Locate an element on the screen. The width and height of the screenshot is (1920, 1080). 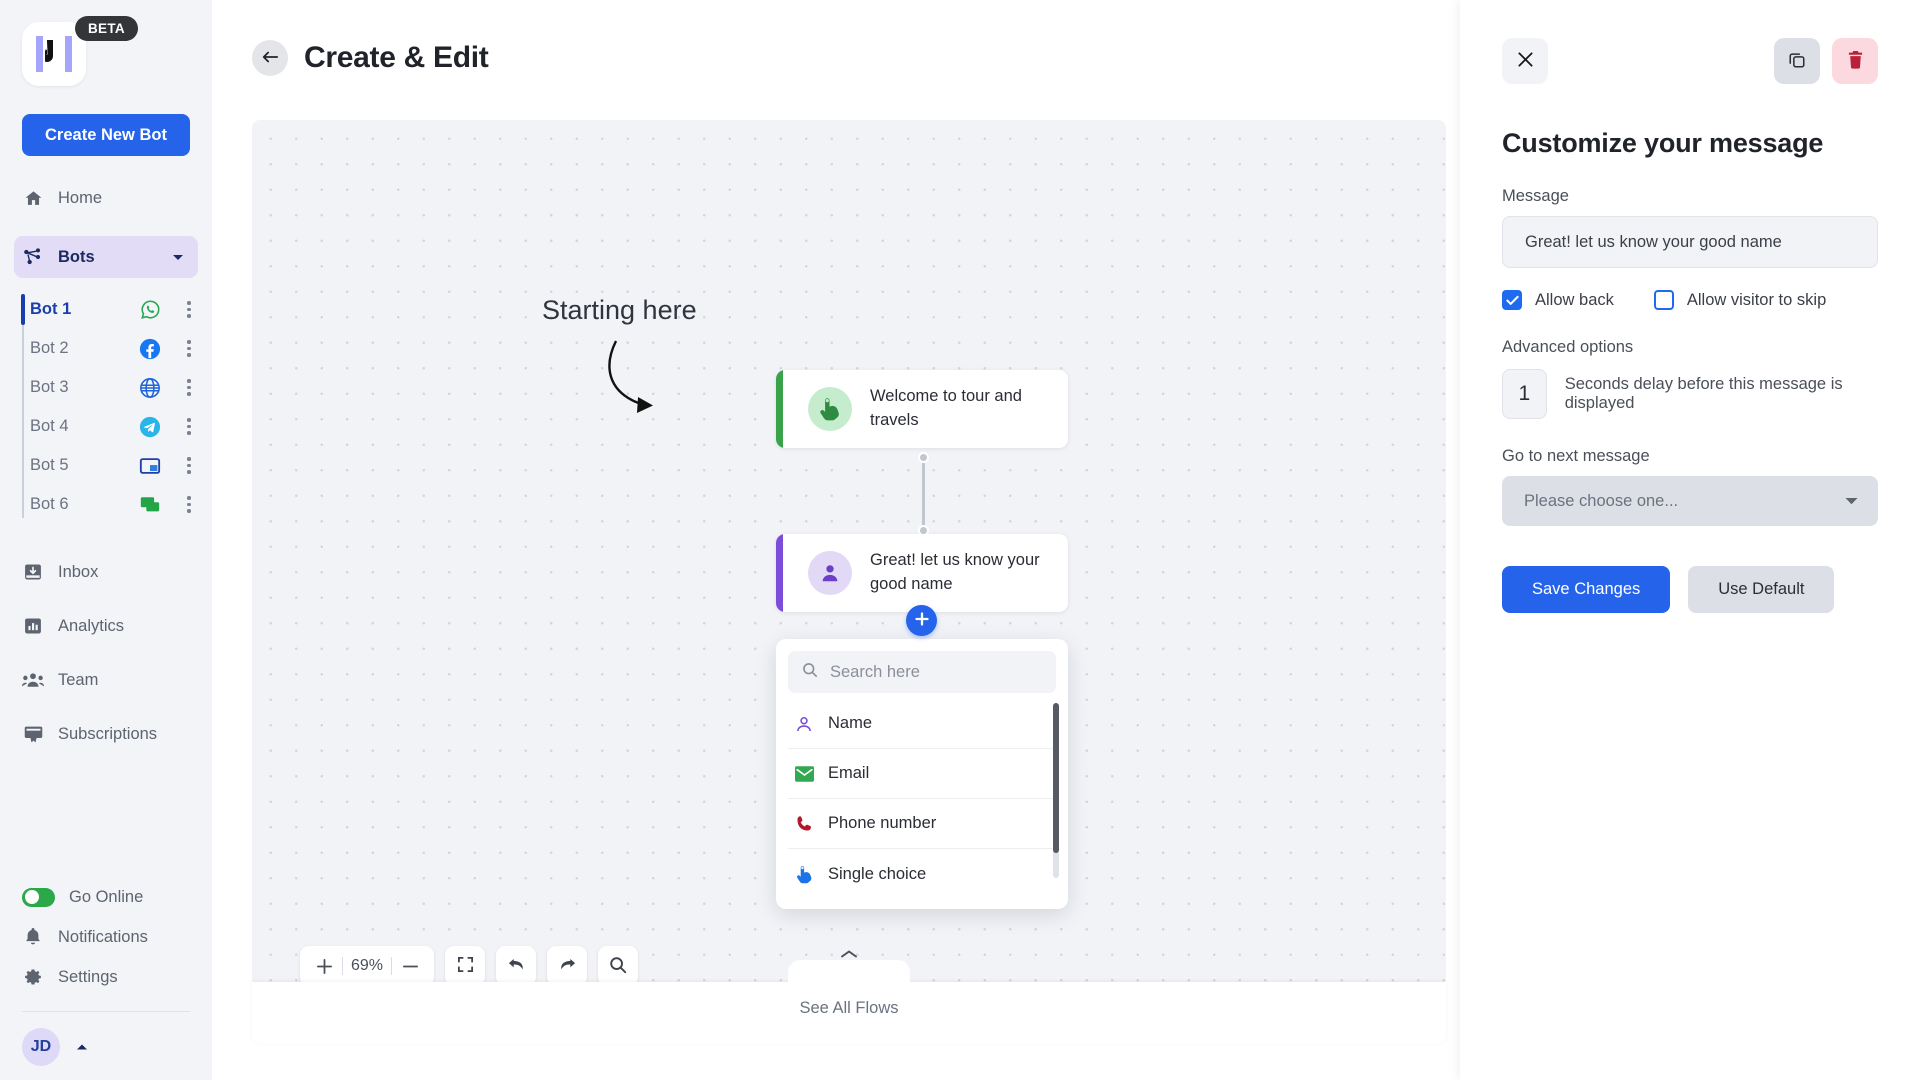
go-online-toggle: Go Online is located at coordinates (106, 897).